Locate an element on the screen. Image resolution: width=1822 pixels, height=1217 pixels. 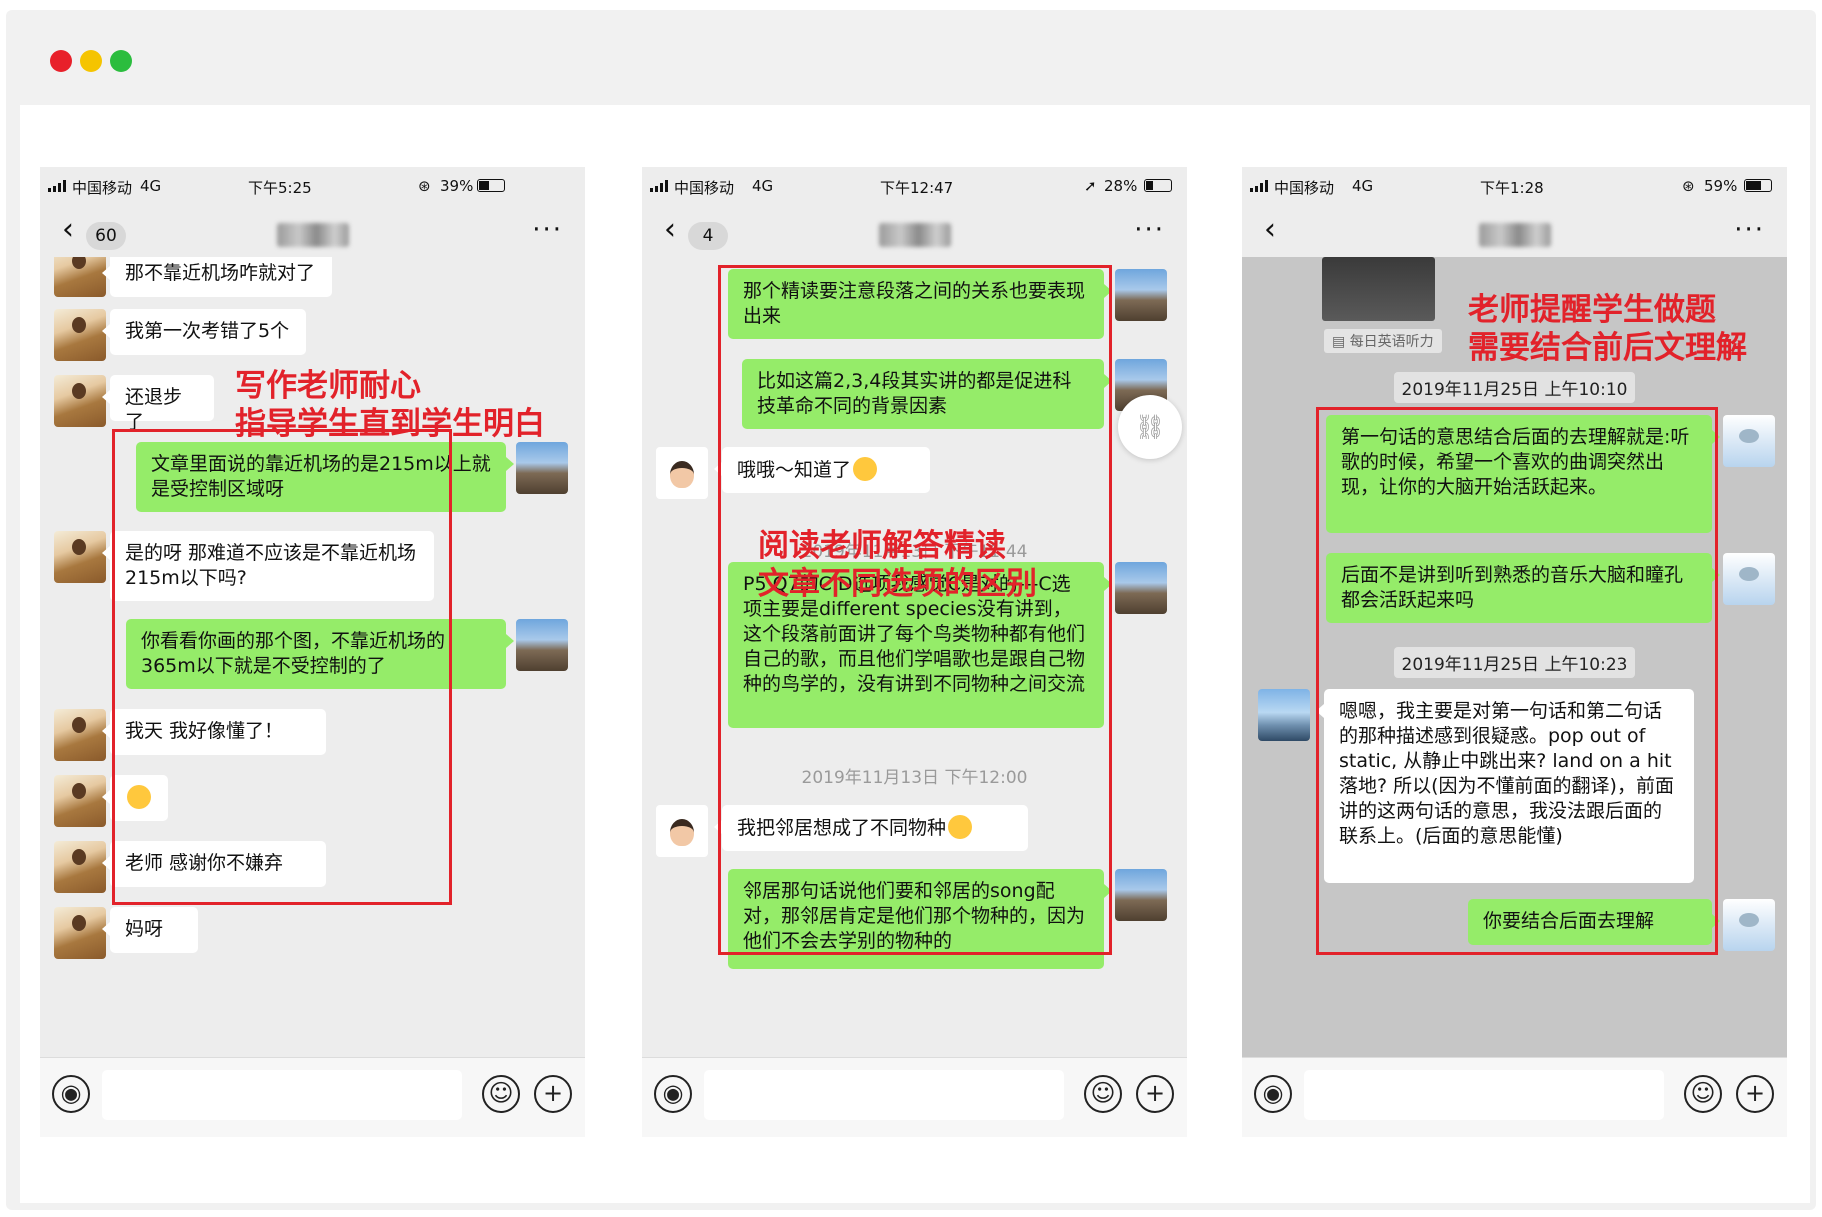
message-bubble: 还退步了 is located at coordinates (158, 404).